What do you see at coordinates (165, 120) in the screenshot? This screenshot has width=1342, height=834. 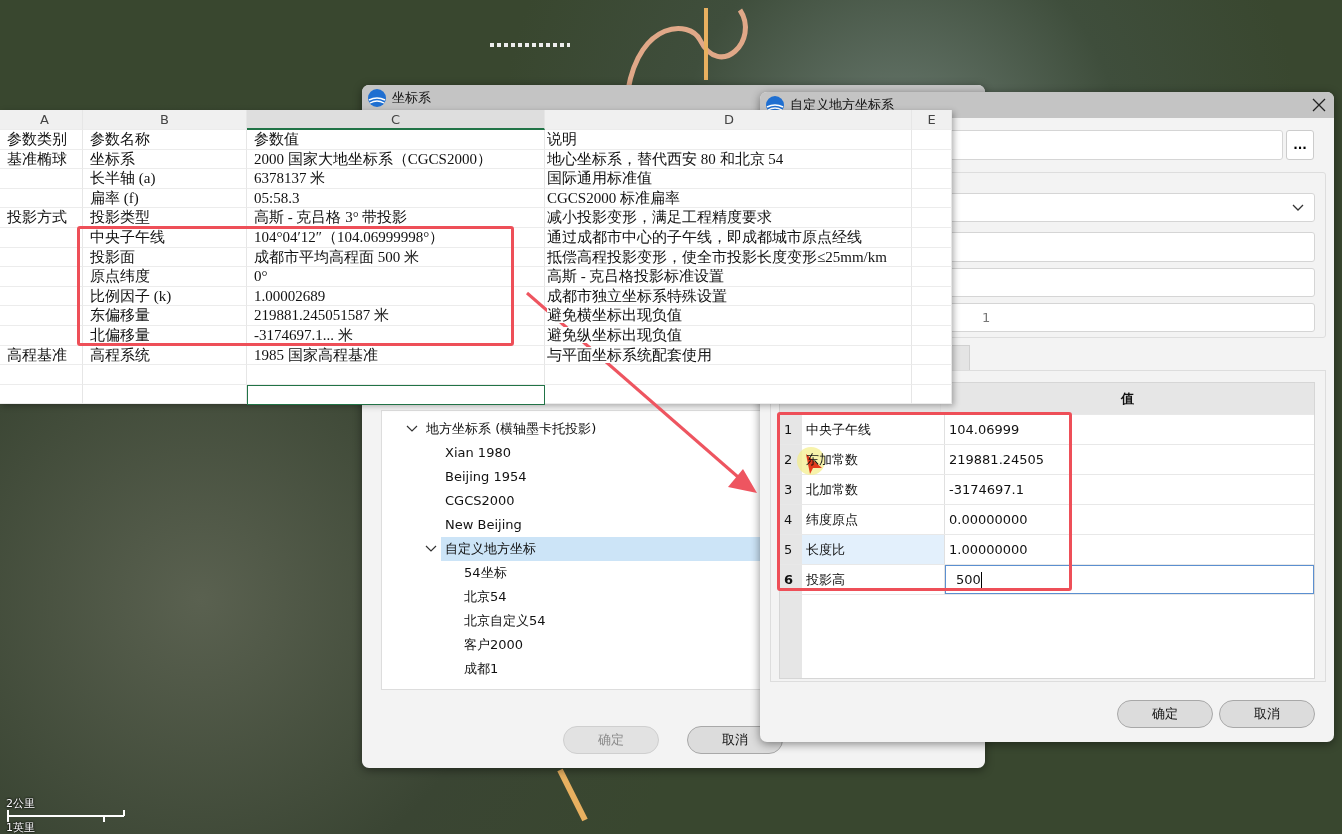 I see `column-header: B` at bounding box center [165, 120].